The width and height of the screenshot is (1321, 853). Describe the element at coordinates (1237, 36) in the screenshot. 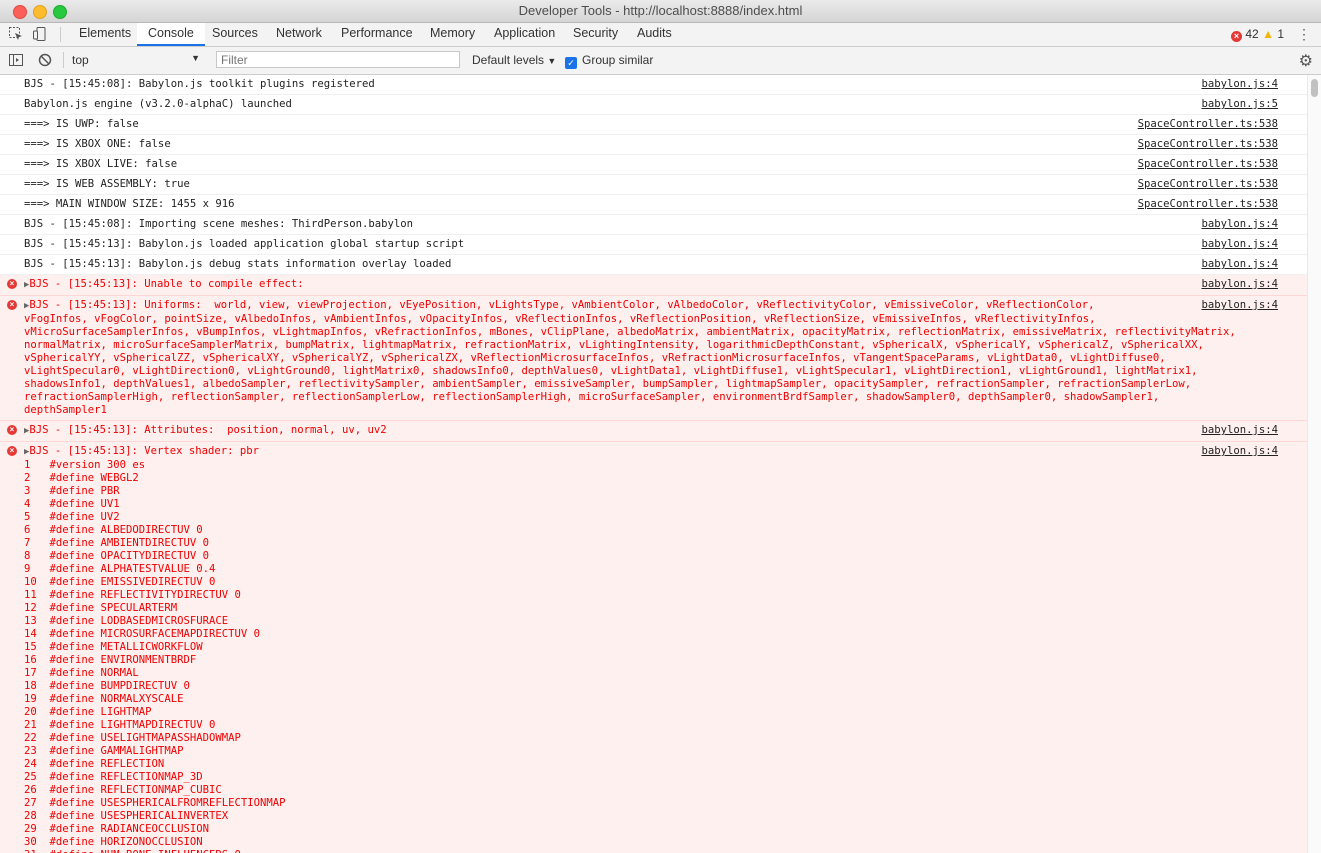

I see `error-count-icon: ×` at that location.